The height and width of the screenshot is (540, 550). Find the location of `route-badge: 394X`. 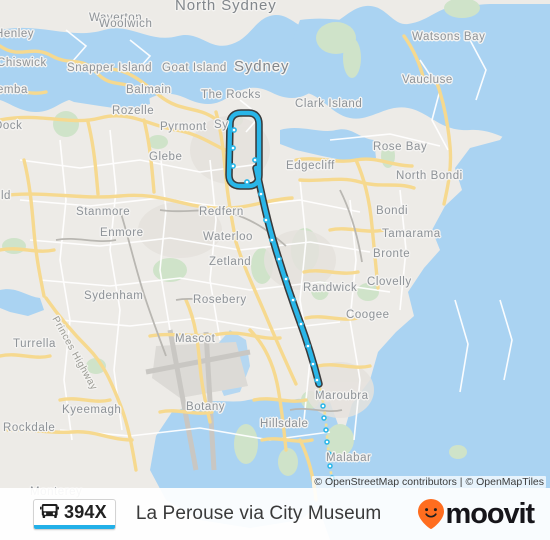

route-badge: 394X is located at coordinates (74, 514).